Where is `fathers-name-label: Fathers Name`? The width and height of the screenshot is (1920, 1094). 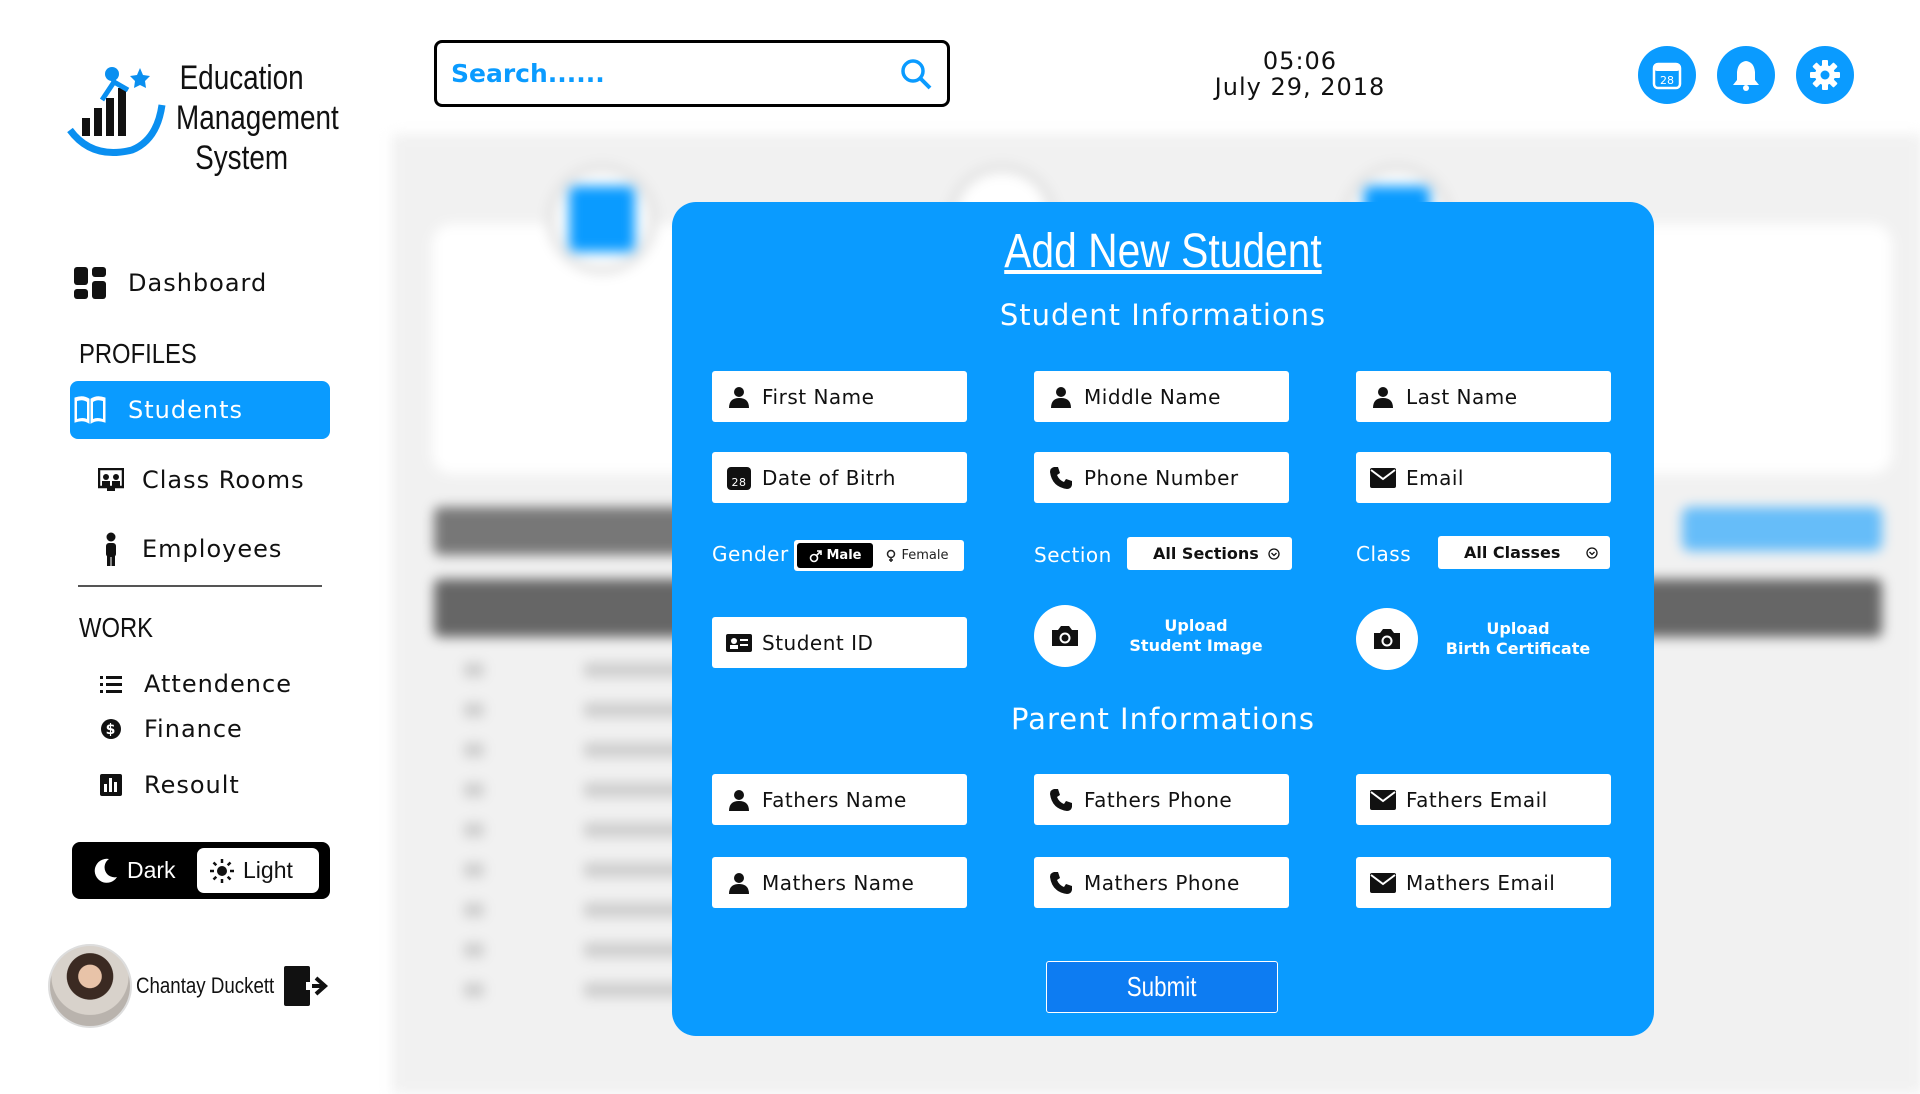 fathers-name-label: Fathers Name is located at coordinates (834, 799).